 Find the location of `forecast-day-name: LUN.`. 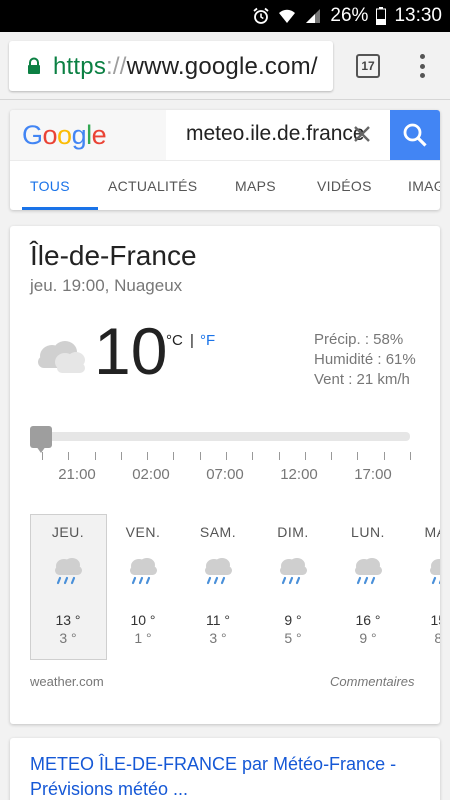

forecast-day-name: LUN. is located at coordinates (368, 532).